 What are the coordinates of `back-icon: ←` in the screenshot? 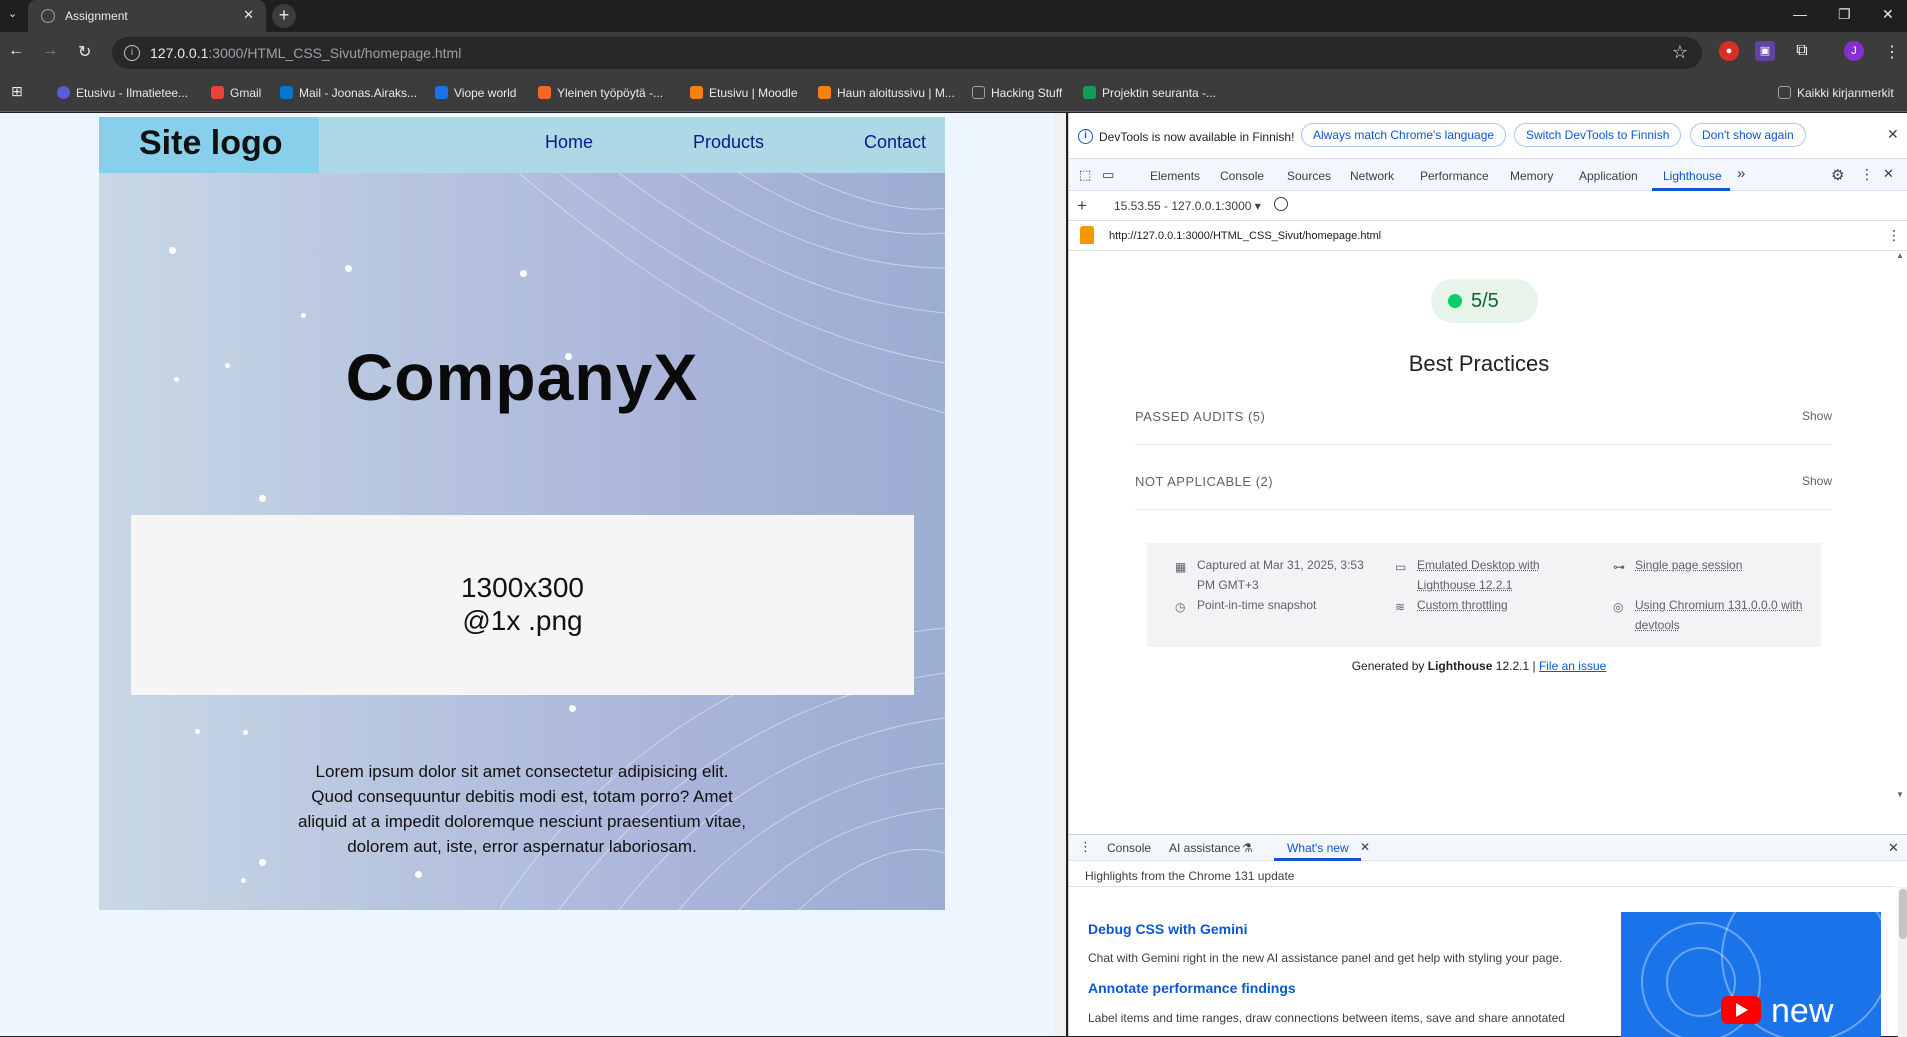 It's located at (16, 51).